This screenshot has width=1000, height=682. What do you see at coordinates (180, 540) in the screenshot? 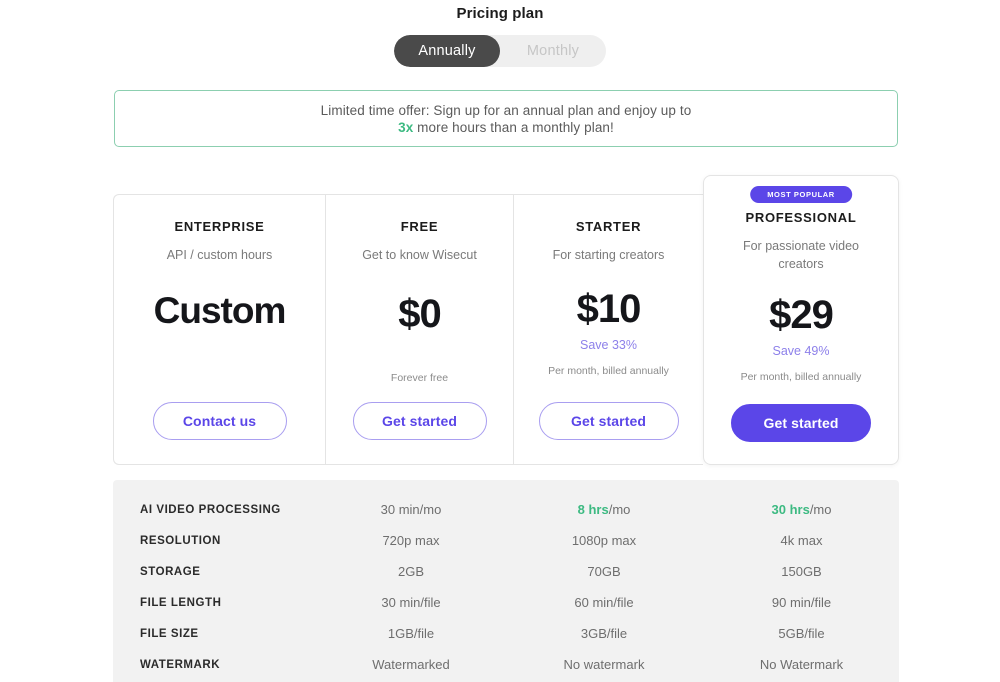
I see `feature-label: RESOLUTION` at bounding box center [180, 540].